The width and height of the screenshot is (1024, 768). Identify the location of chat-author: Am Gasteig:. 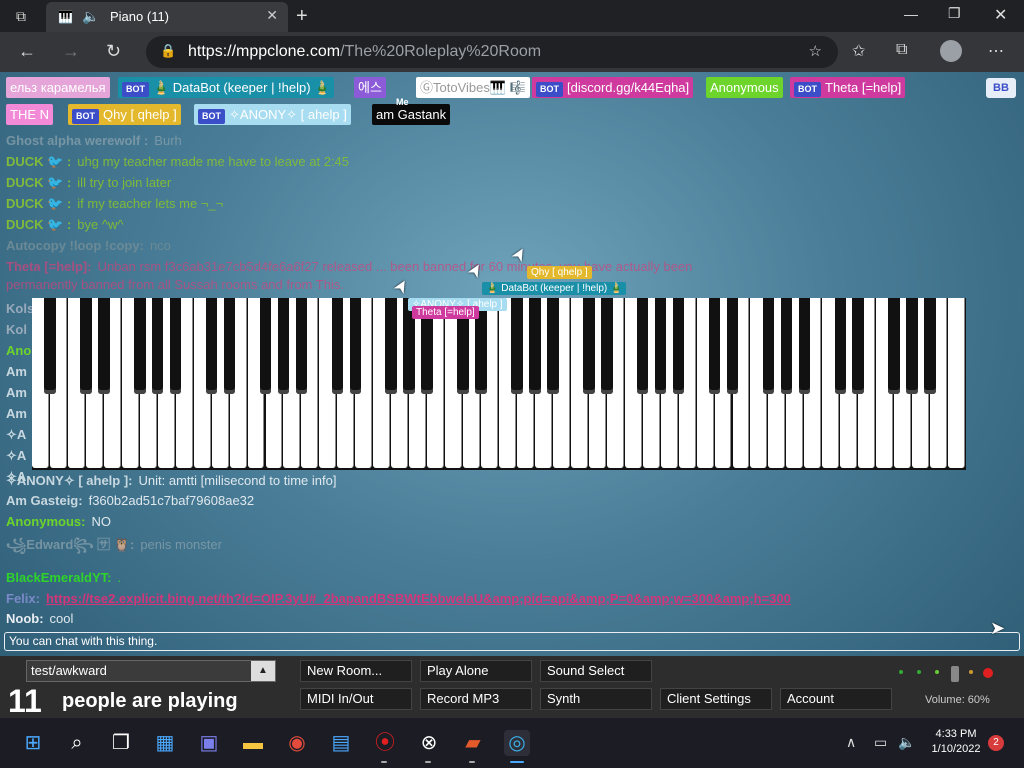
(44, 500).